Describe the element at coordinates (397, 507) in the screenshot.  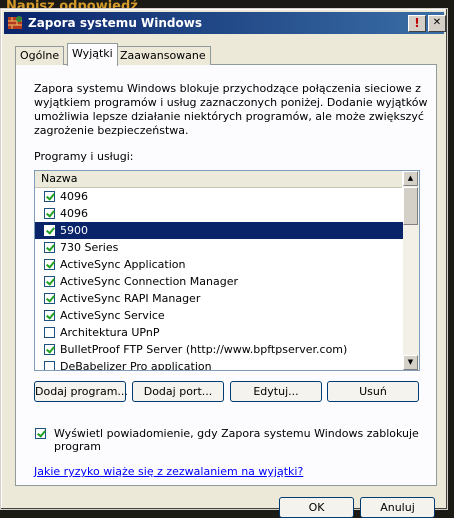
I see `cancel-button: Anuluj` at that location.